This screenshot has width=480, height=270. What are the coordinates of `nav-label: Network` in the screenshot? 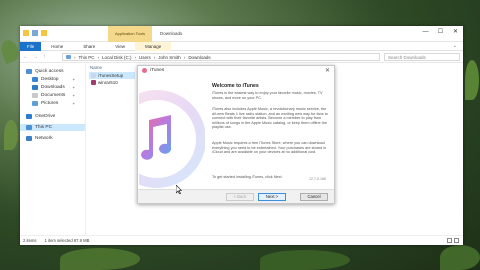 It's located at (44, 138).